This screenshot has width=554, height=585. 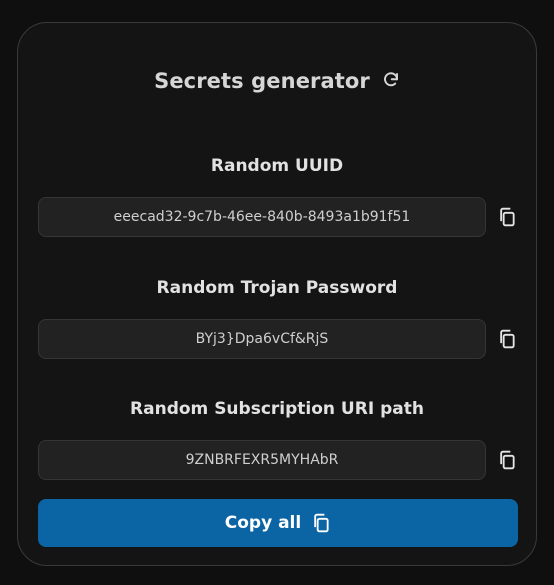 I want to click on copy-all-button: Copy all, so click(x=278, y=523).